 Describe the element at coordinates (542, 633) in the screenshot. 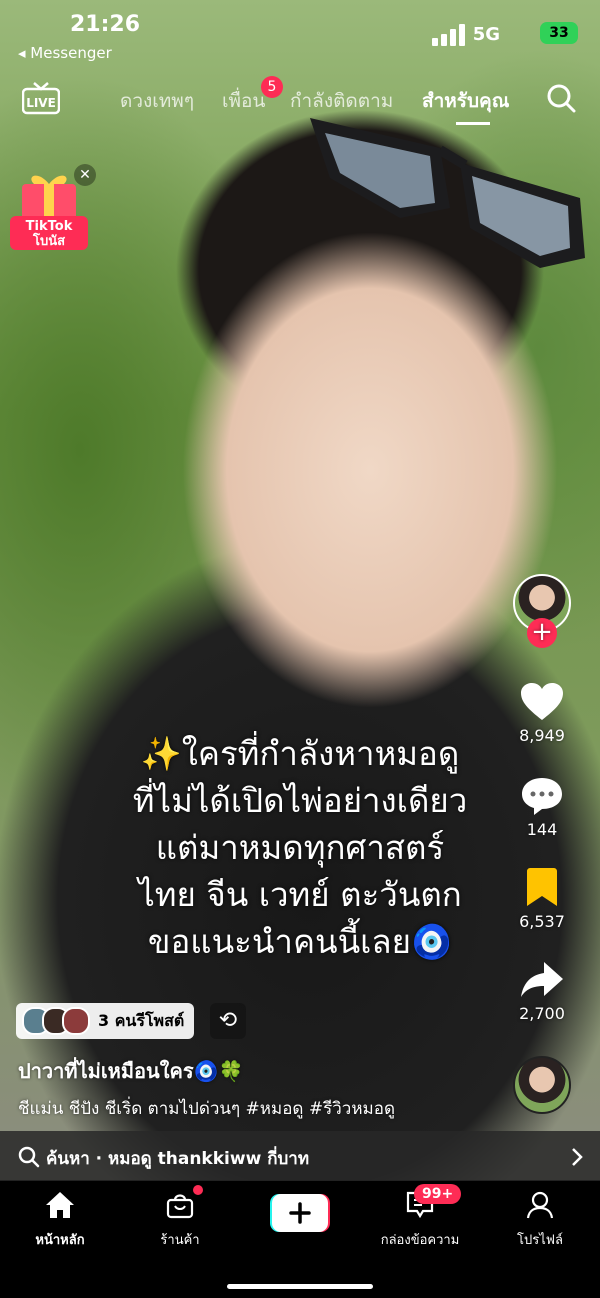

I see `follow-button: +` at that location.